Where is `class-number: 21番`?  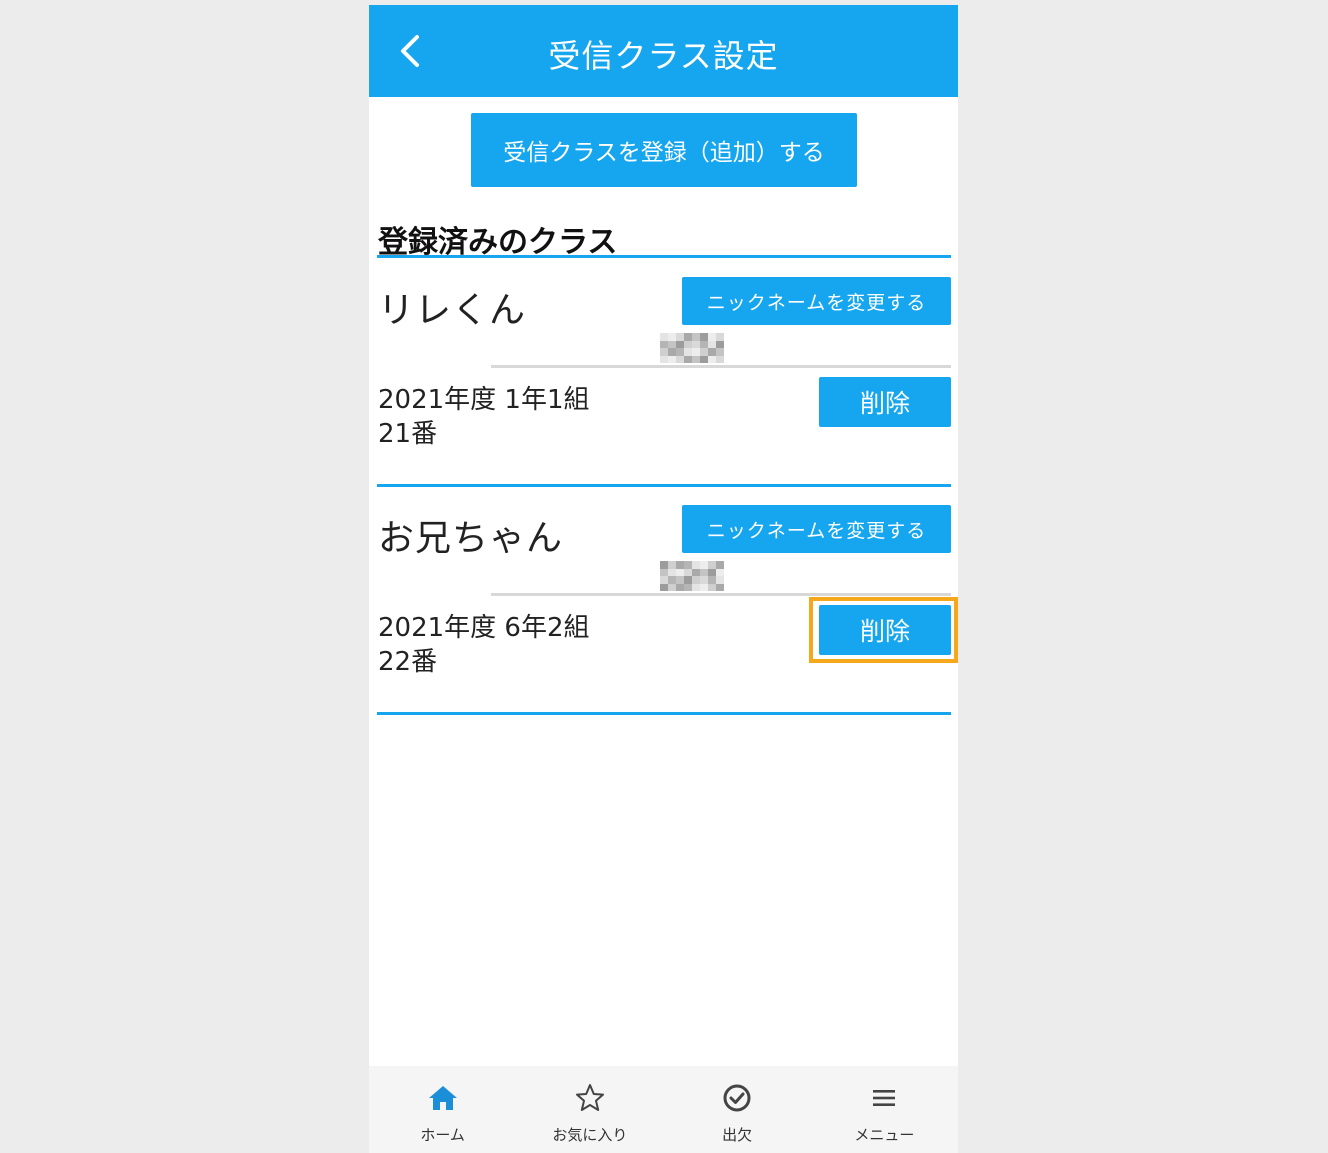
class-number: 21番 is located at coordinates (408, 434).